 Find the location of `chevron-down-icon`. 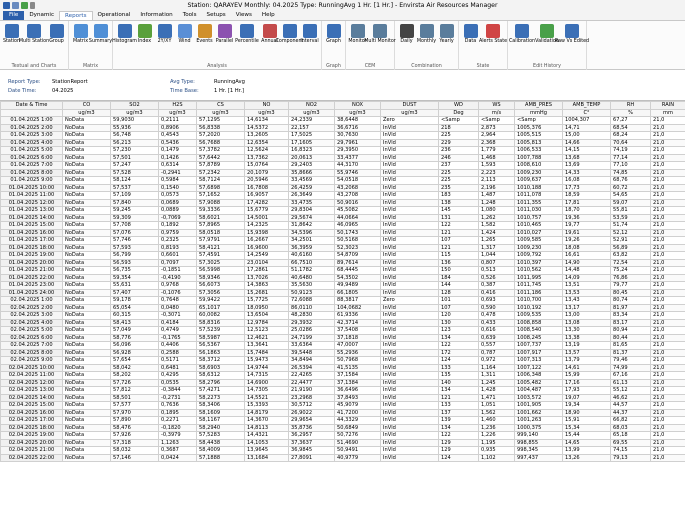

chevron-down-icon is located at coordinates (32, 5).